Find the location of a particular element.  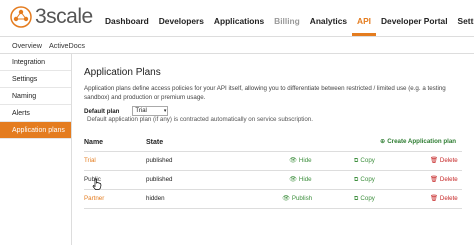

column-header-state: State is located at coordinates (155, 142).